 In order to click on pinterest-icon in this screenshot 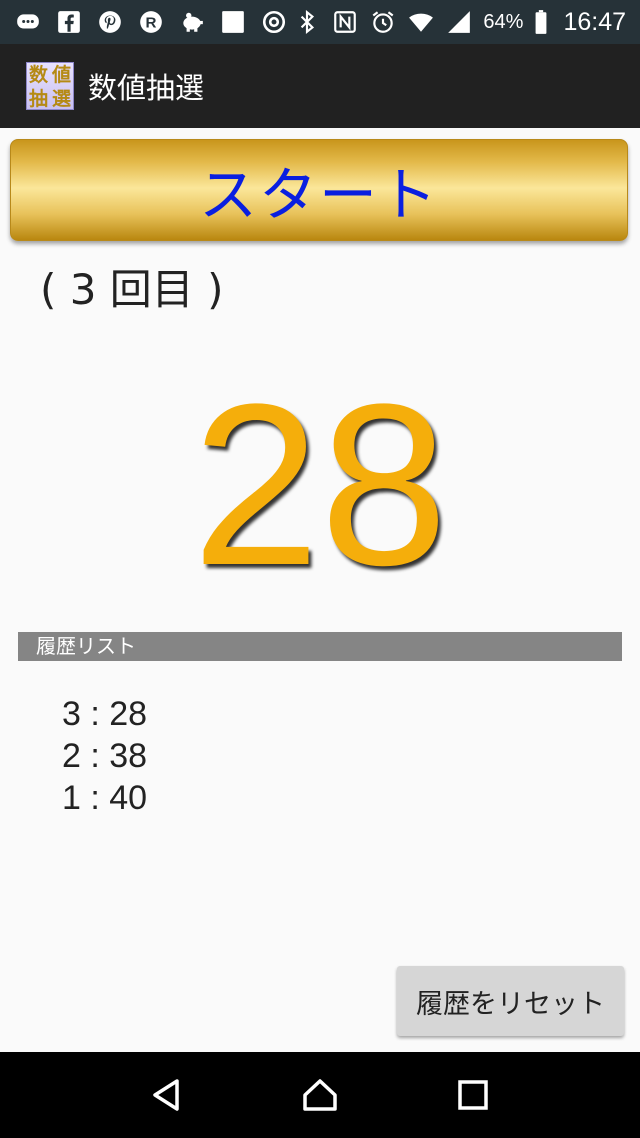, I will do `click(110, 22)`.